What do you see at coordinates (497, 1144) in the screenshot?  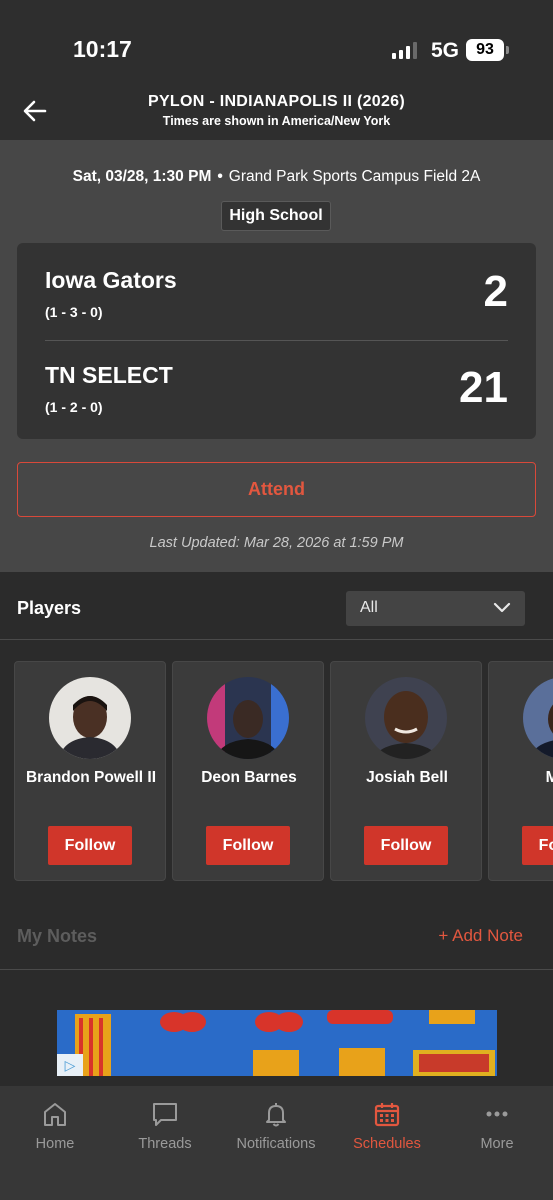 I see `tab-label: More` at bounding box center [497, 1144].